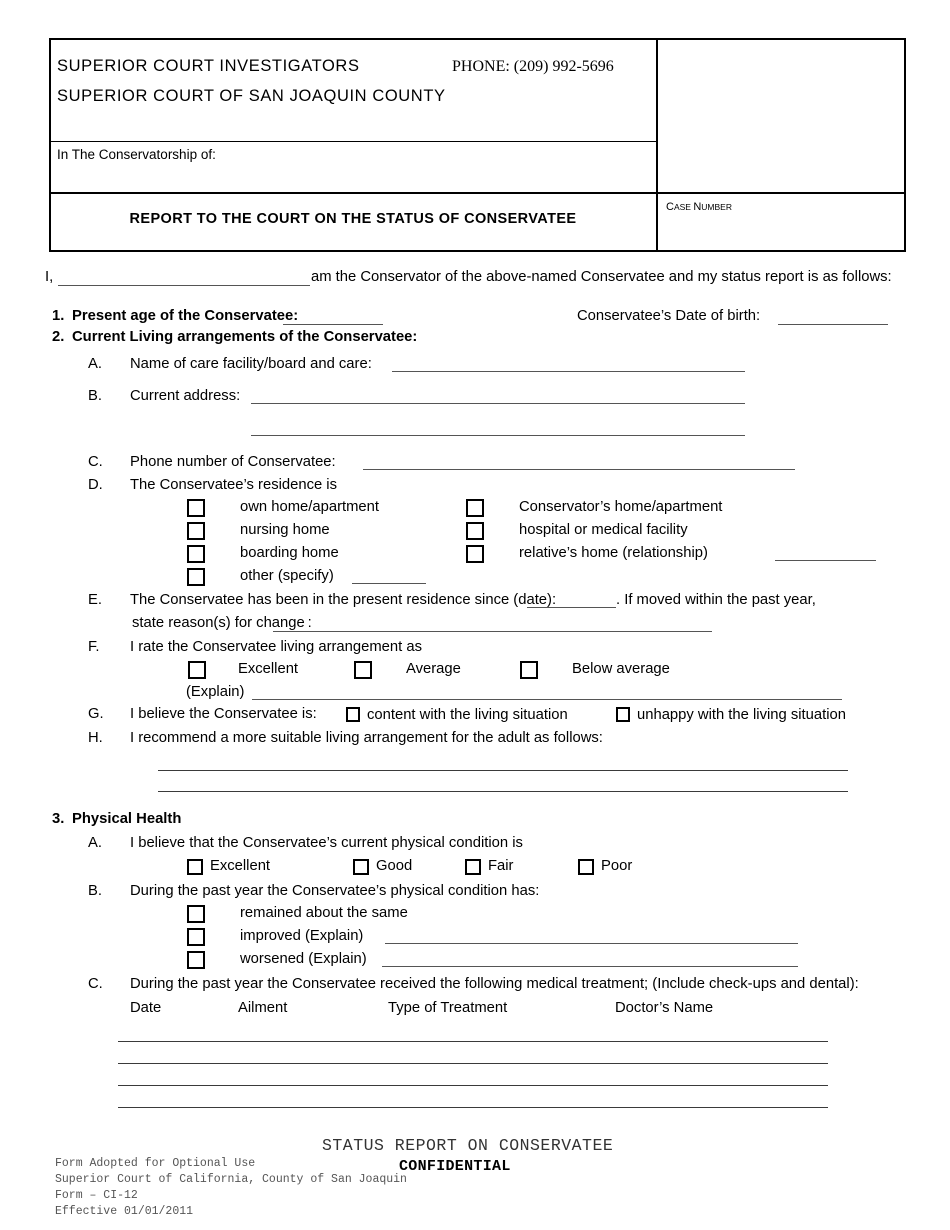  I want to click on item2e-letter: E., so click(95, 600).